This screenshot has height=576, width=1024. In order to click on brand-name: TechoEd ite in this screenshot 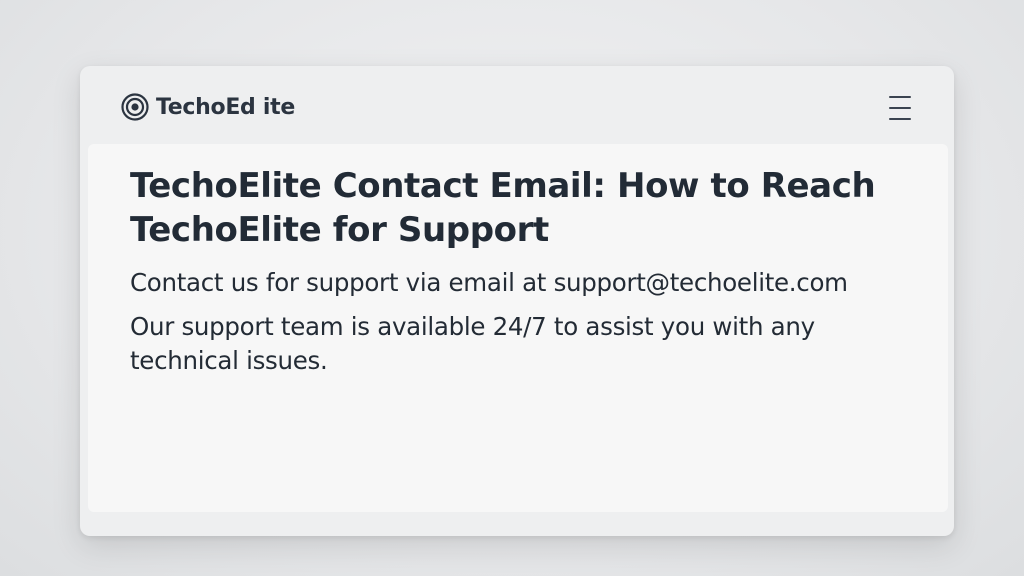, I will do `click(225, 107)`.